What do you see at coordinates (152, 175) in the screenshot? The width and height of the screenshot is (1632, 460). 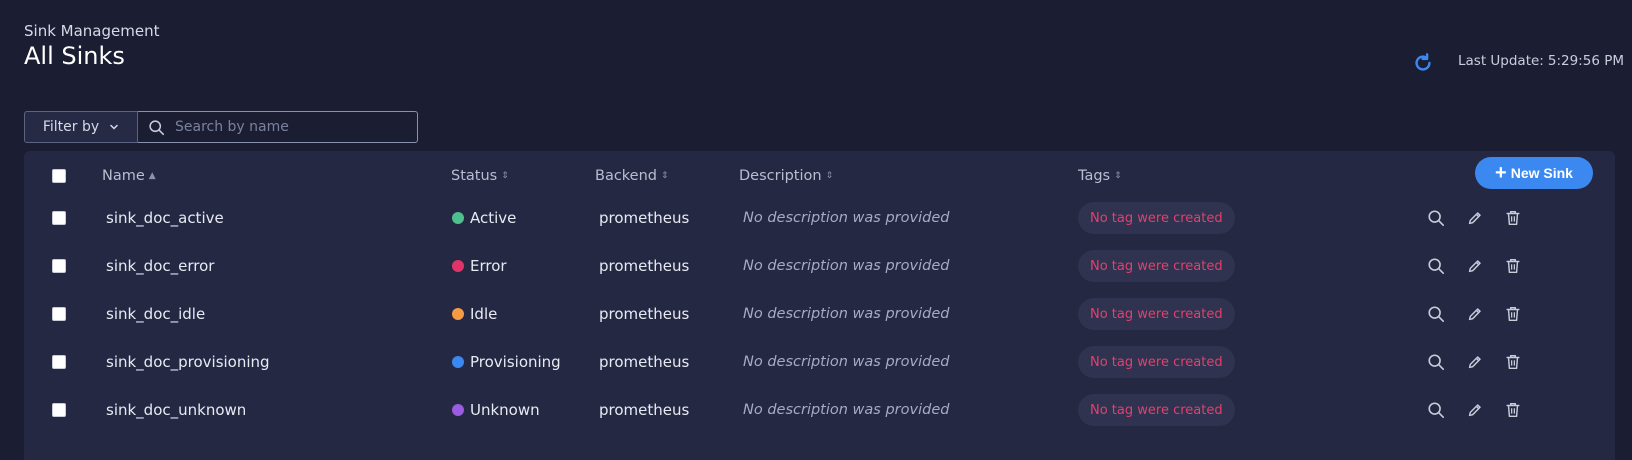 I see `sort-ascending-icon: ▲` at bounding box center [152, 175].